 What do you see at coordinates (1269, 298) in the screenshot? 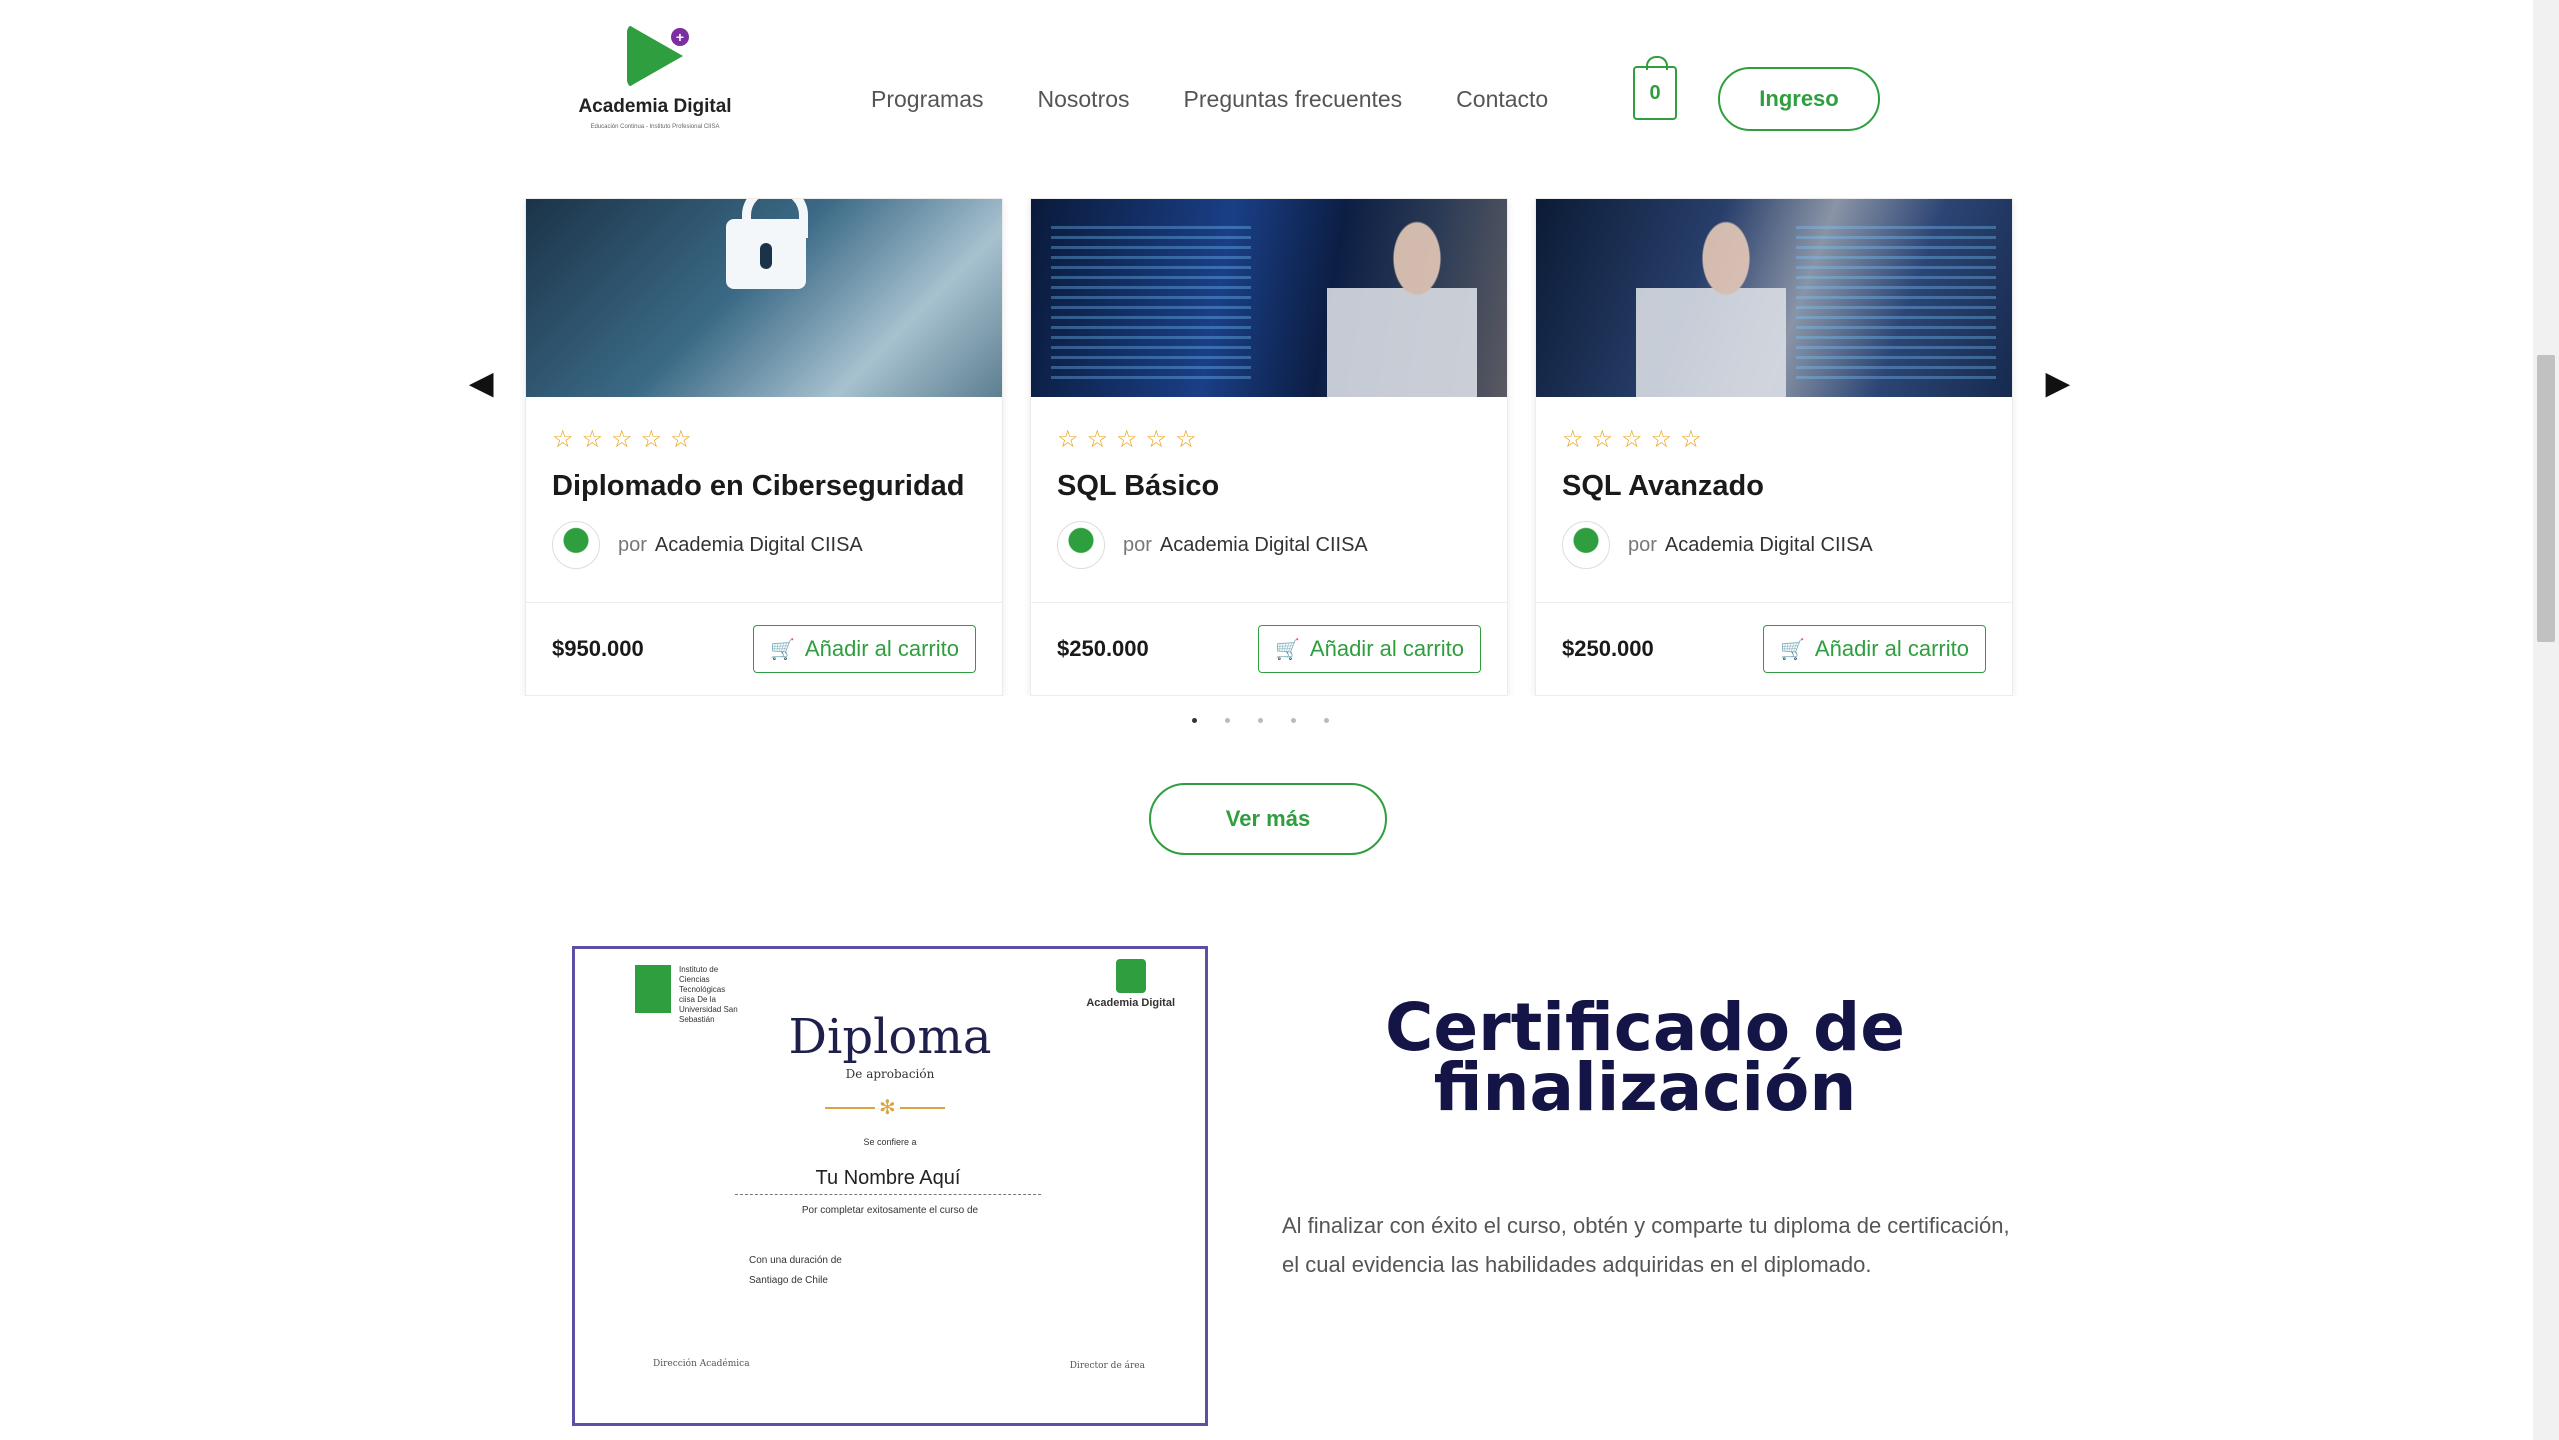
I see `course-image-sql-basico` at bounding box center [1269, 298].